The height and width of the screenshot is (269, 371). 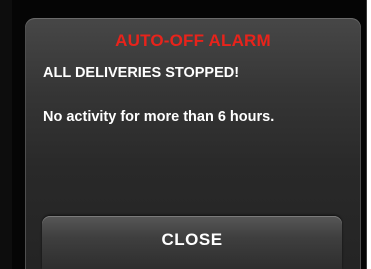 I want to click on close-button-label: CLOSE, so click(x=192, y=239).